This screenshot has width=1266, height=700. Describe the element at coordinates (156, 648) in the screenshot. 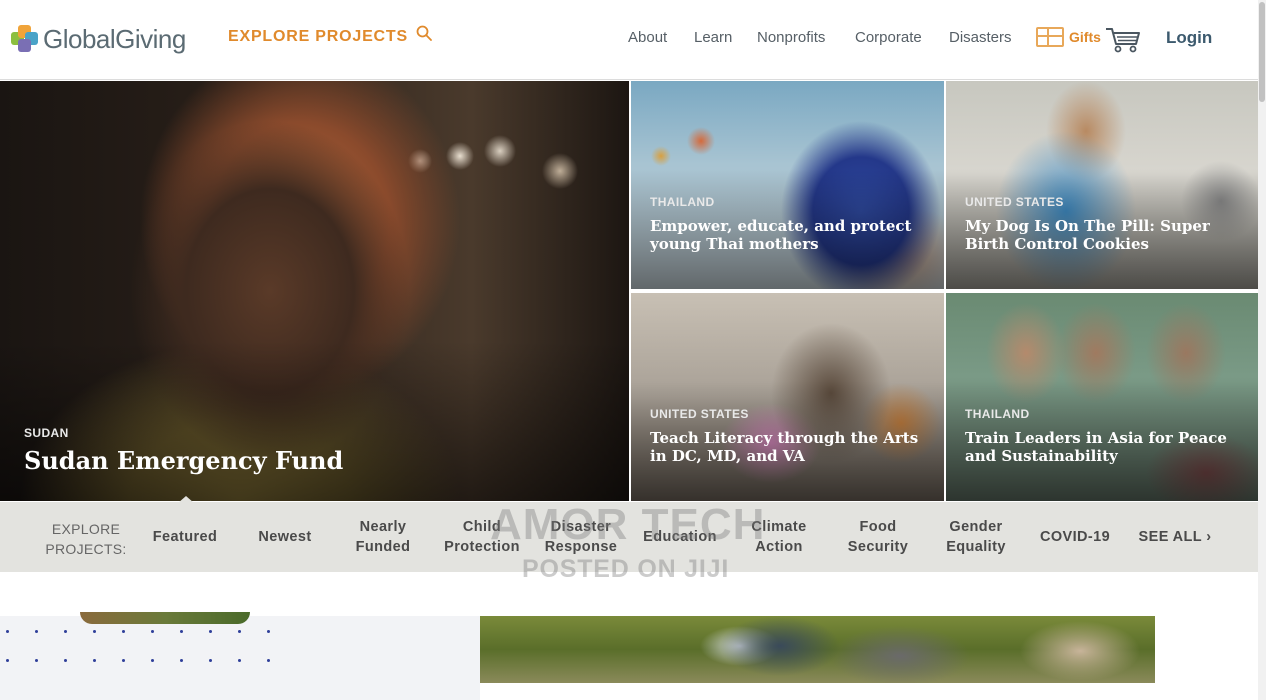

I see `dot-pattern` at that location.